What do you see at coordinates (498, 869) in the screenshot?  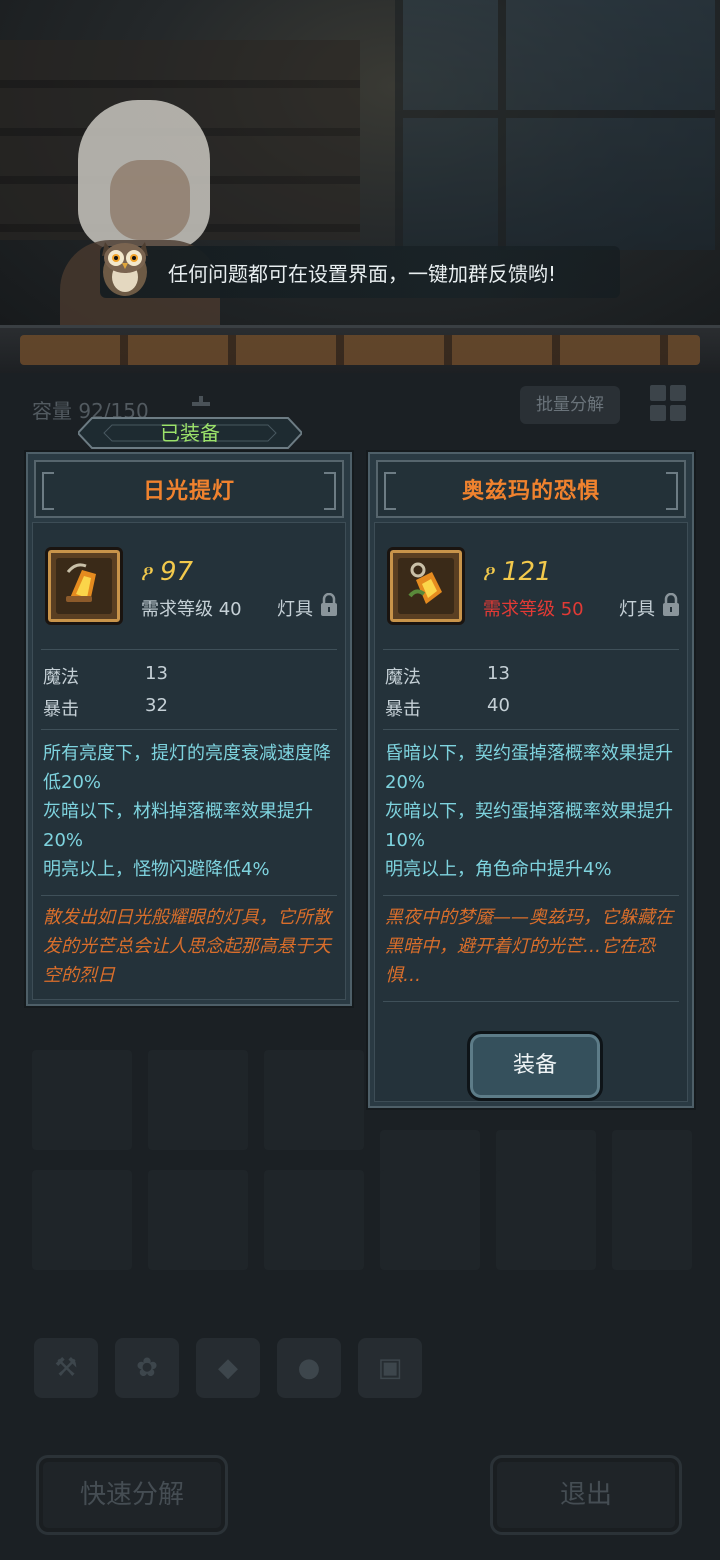 I see `effect-line: 明亮以上，角色命中提升4%` at bounding box center [498, 869].